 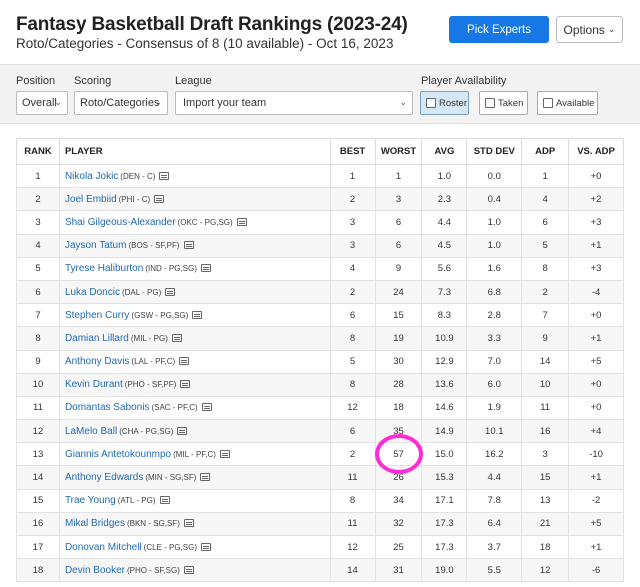 What do you see at coordinates (42, 103) in the screenshot?
I see `position-select: Overall ⌄` at bounding box center [42, 103].